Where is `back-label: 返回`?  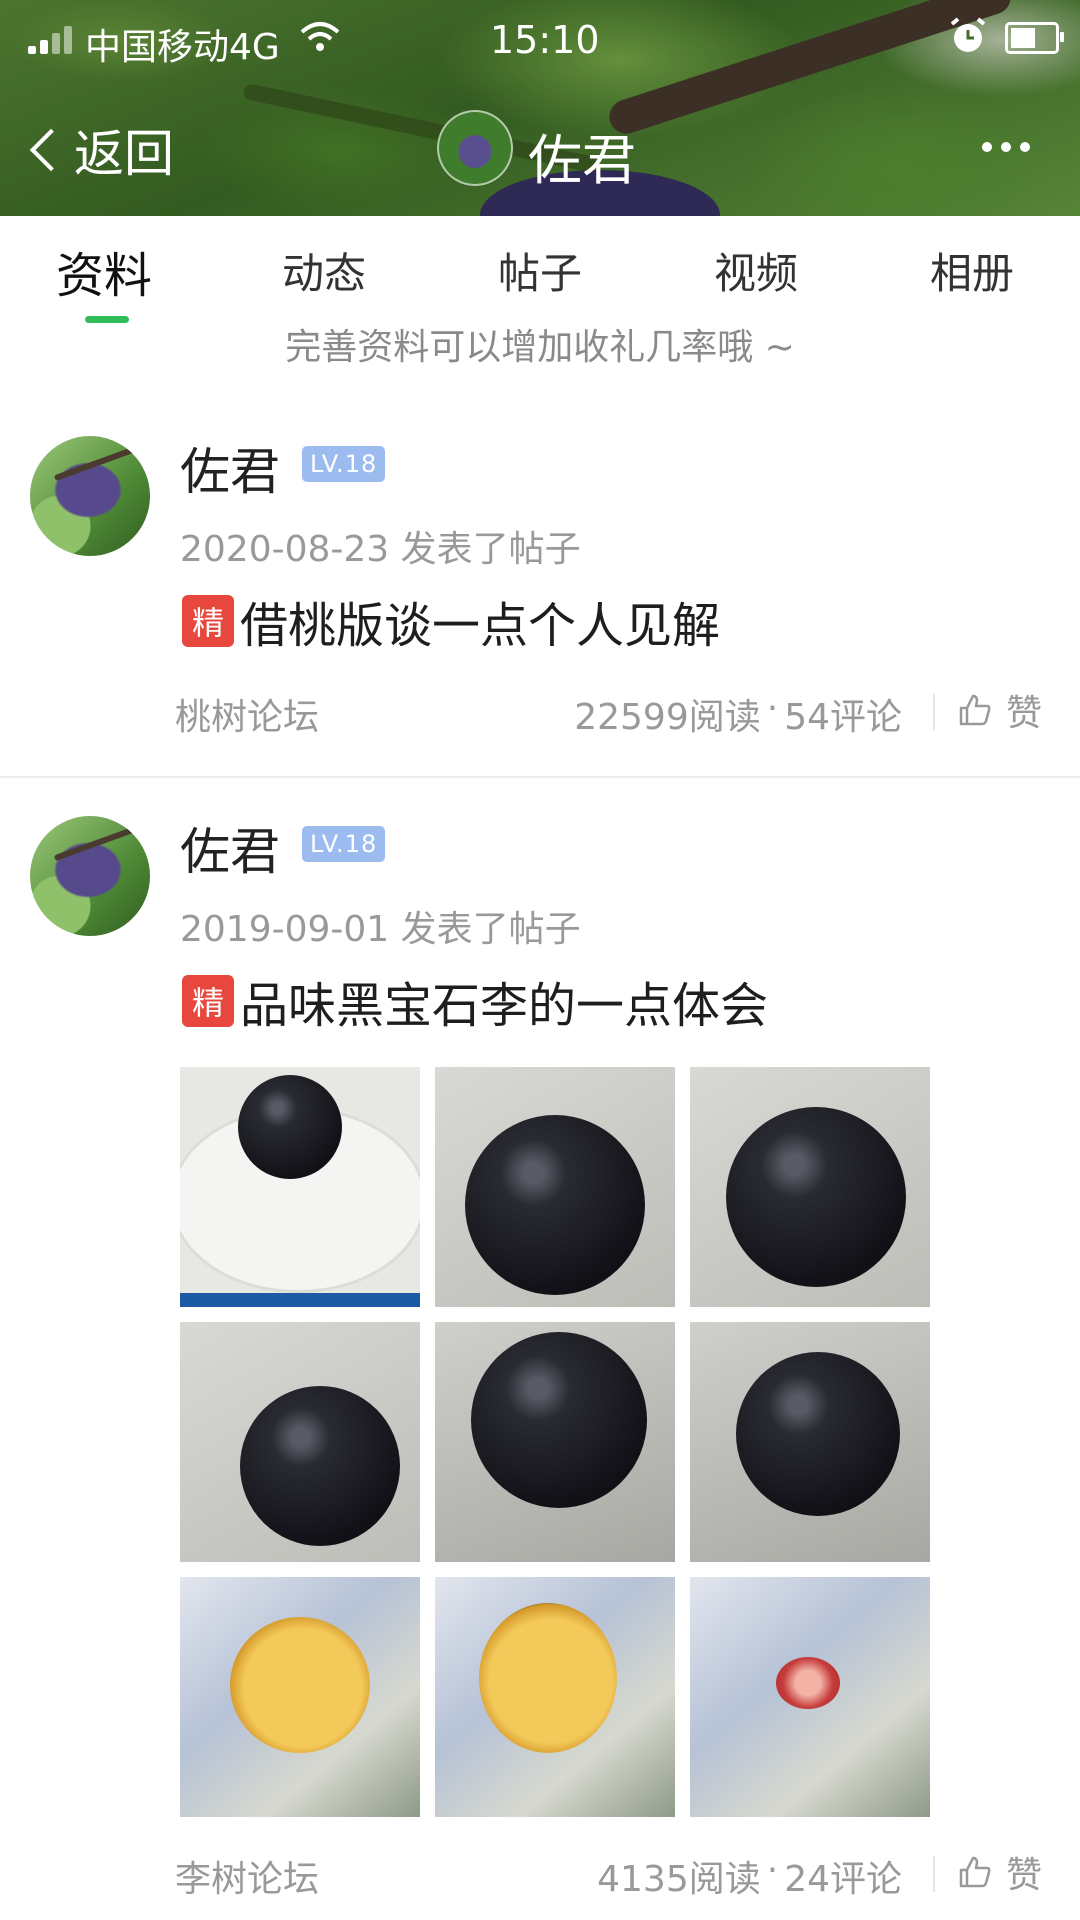 back-label: 返回 is located at coordinates (124, 154).